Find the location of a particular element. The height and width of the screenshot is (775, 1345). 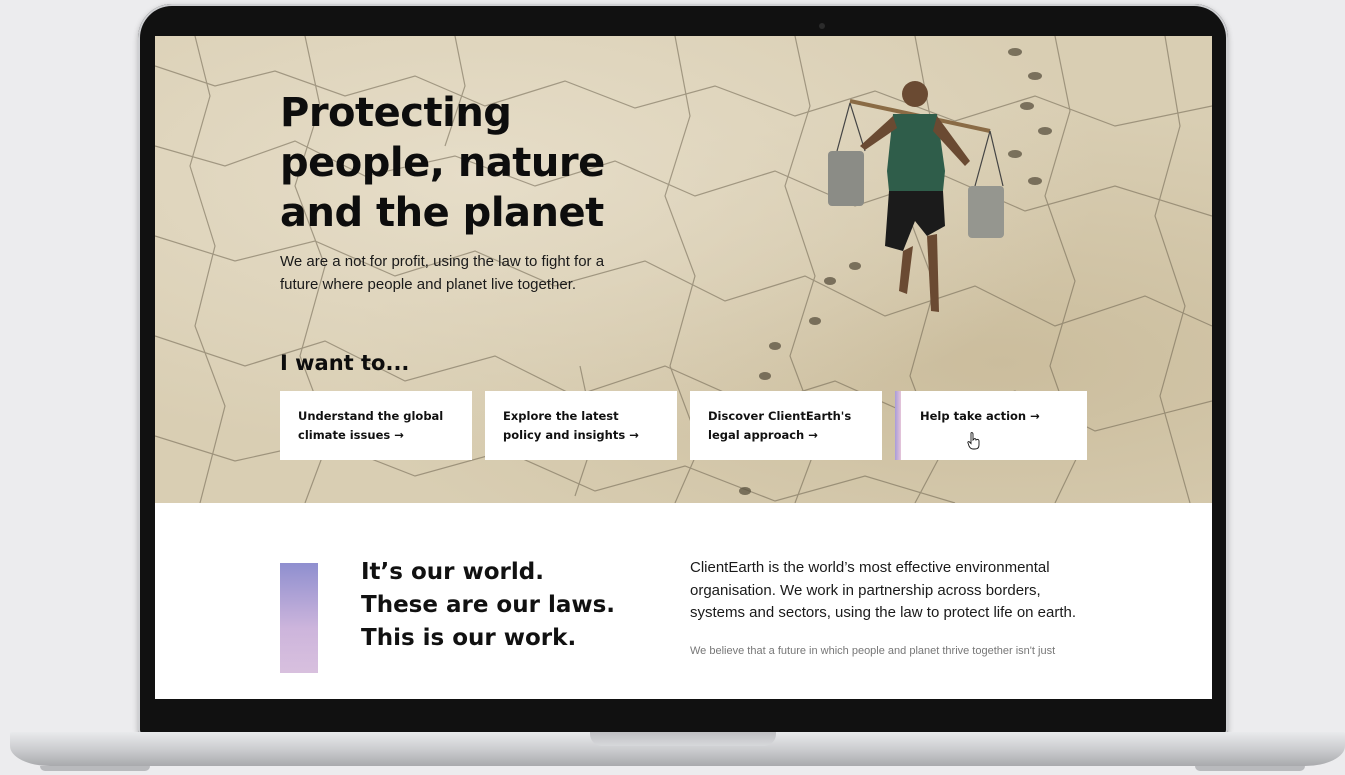

camera is located at coordinates (822, 26).